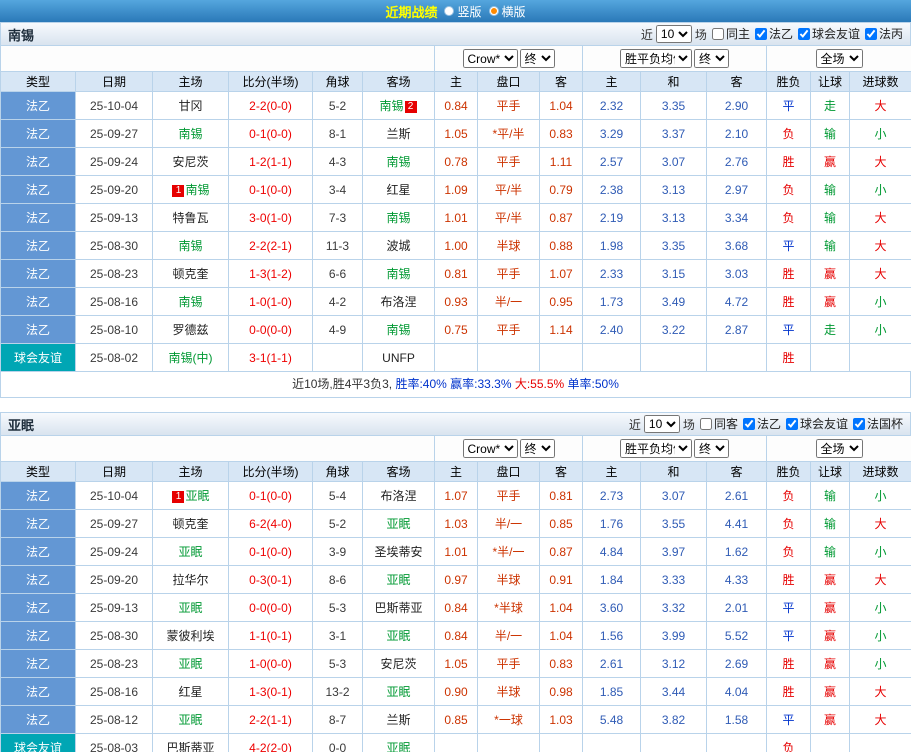 The image size is (911, 752). Describe the element at coordinates (398, 358) in the screenshot. I see `team-link: UNFP` at that location.